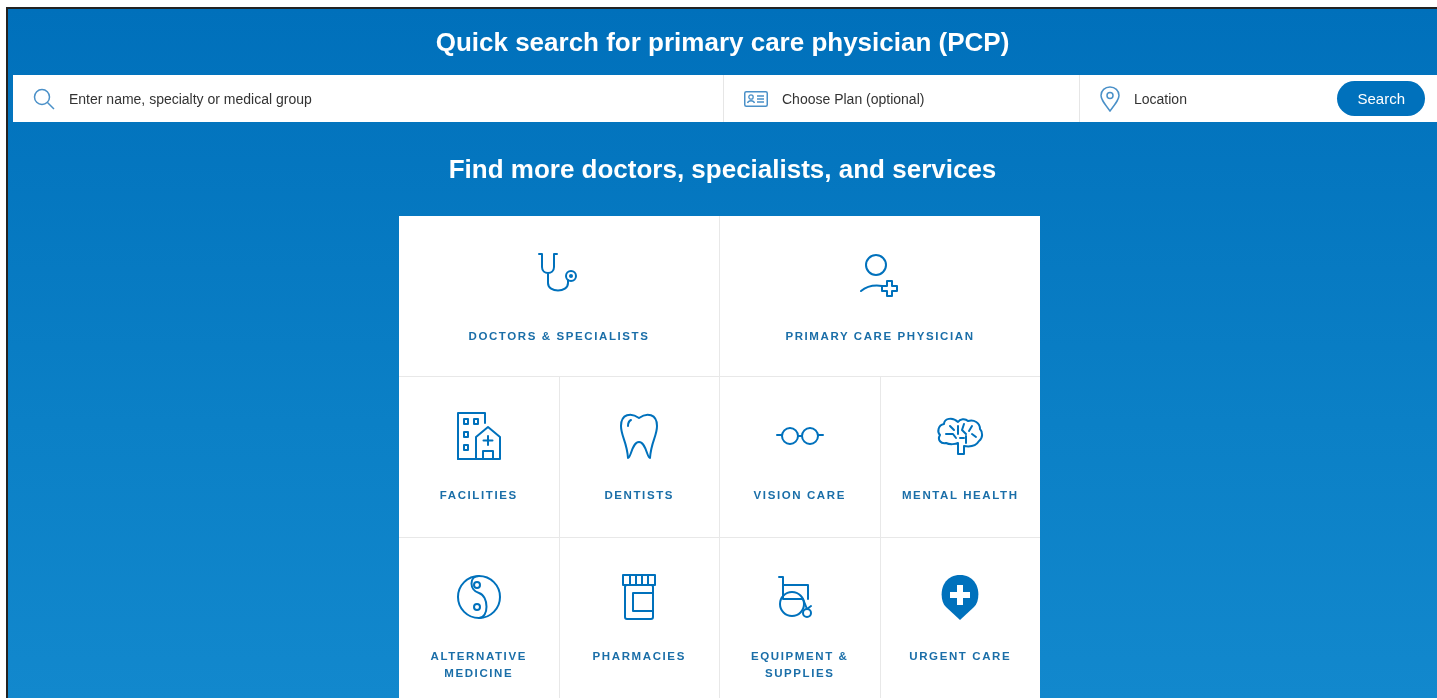 This screenshot has height=700, width=1437. Describe the element at coordinates (960, 597) in the screenshot. I see `medical-pin-icon` at that location.